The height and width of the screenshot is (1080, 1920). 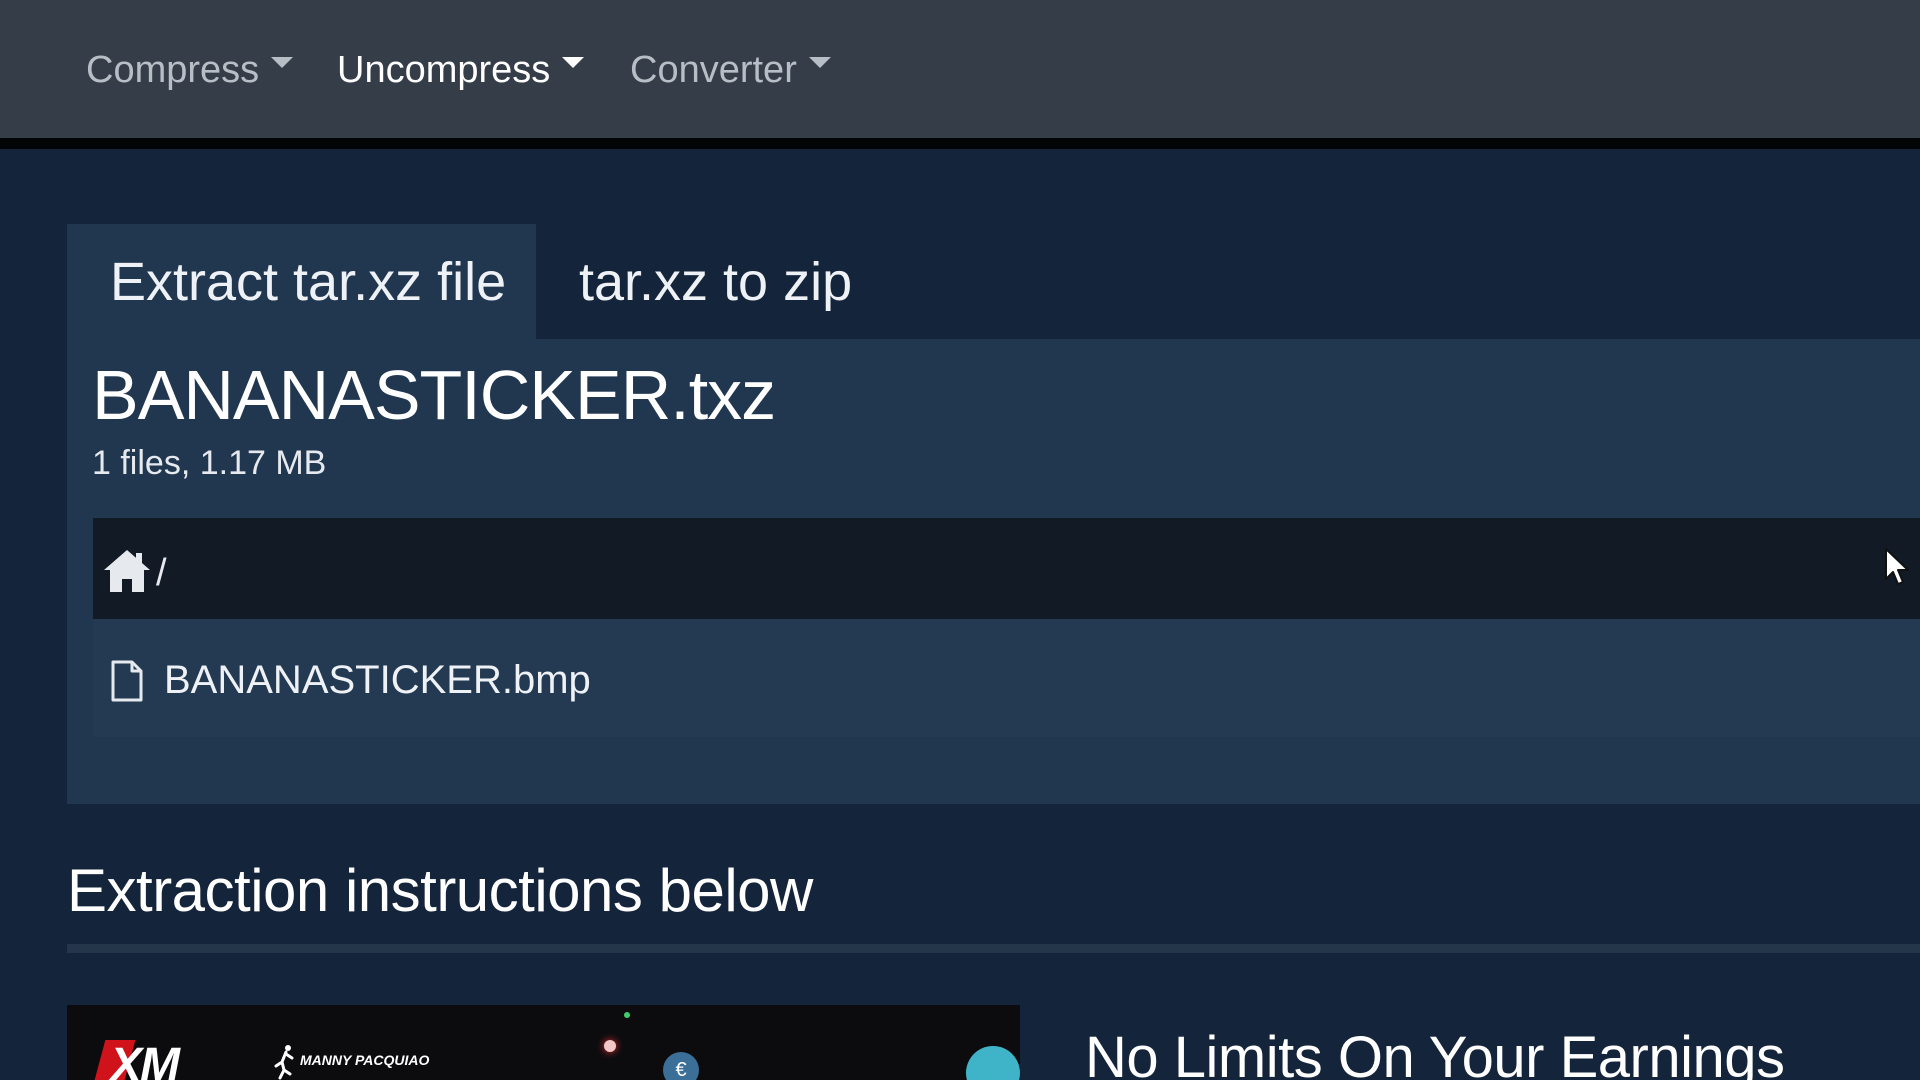 What do you see at coordinates (308, 282) in the screenshot?
I see `tab-extract-label: Extract tar.xz file` at bounding box center [308, 282].